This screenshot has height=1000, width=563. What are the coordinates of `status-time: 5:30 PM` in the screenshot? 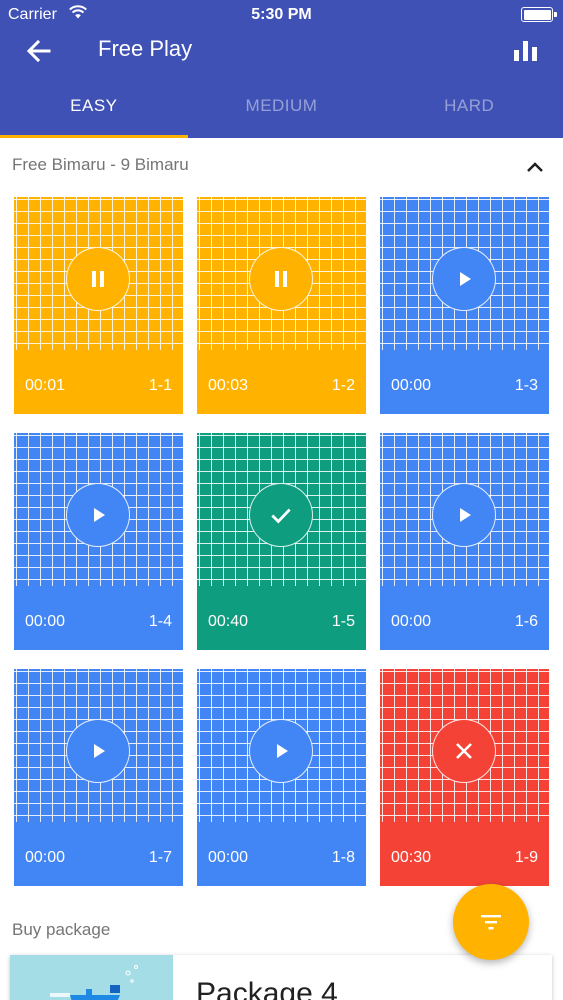 It's located at (281, 14).